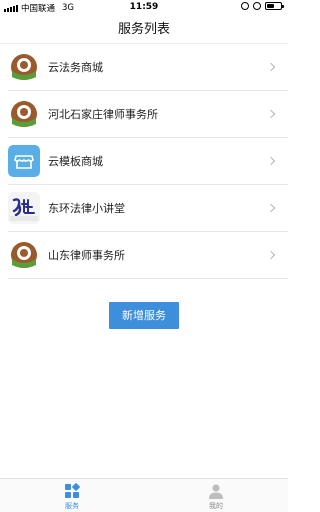 Image resolution: width=320 pixels, height=512 pixels. What do you see at coordinates (144, 315) in the screenshot?
I see `add-service-button: 新增服务` at bounding box center [144, 315].